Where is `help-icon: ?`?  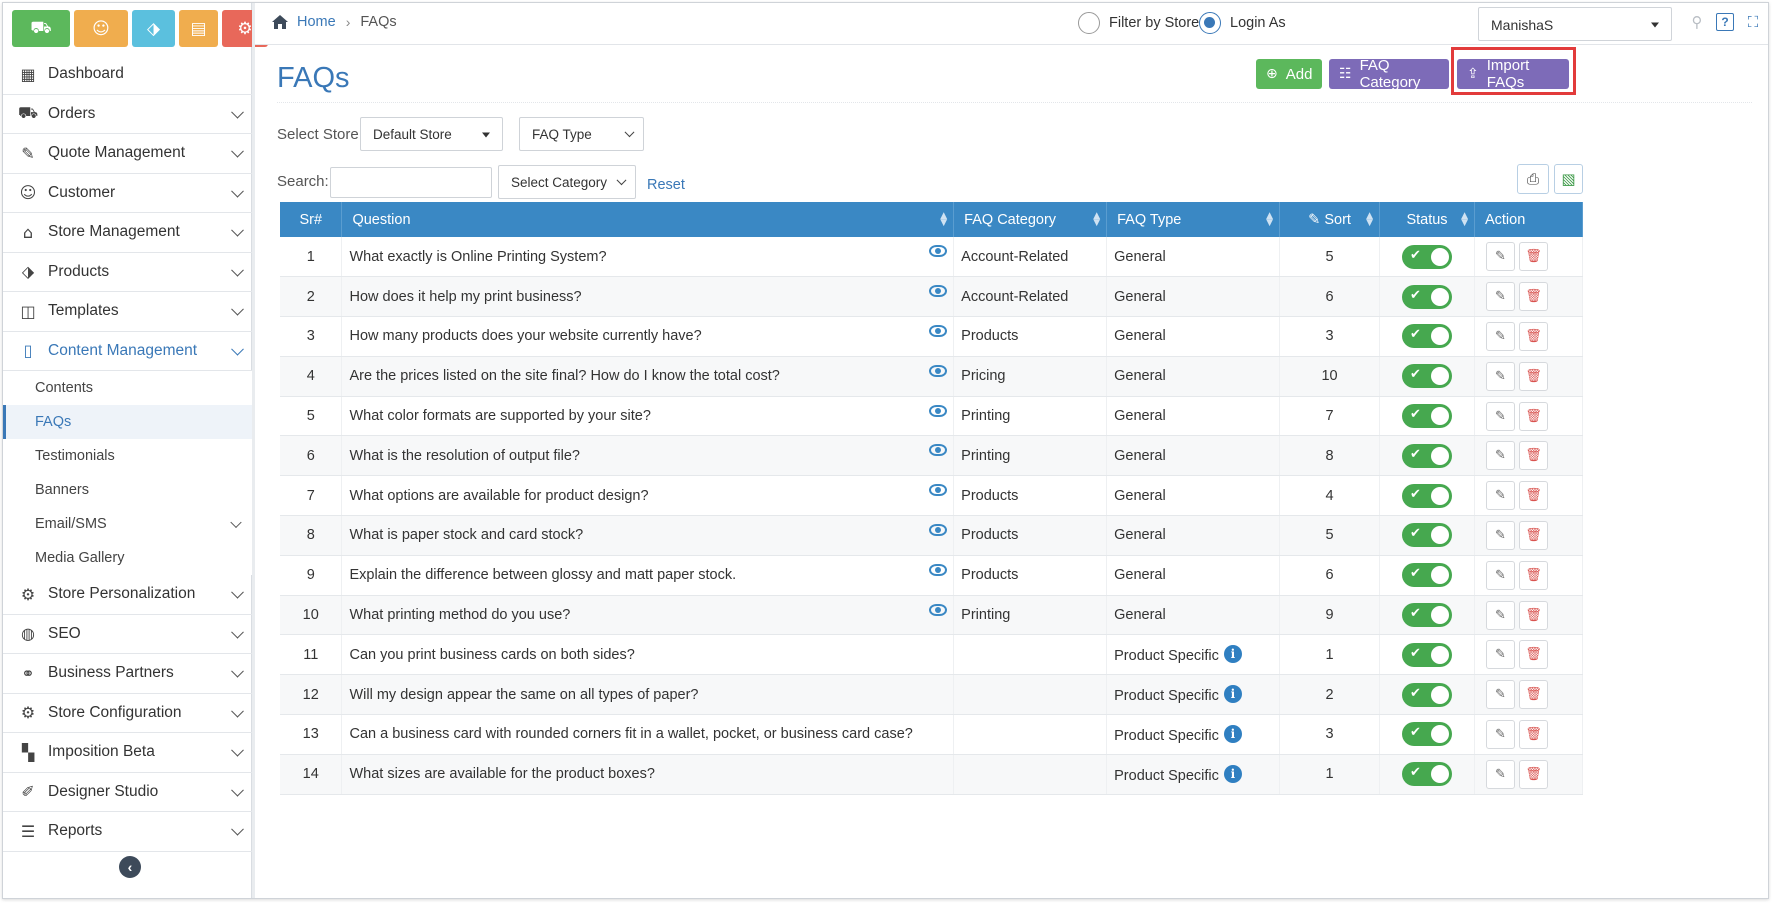 help-icon: ? is located at coordinates (1725, 22).